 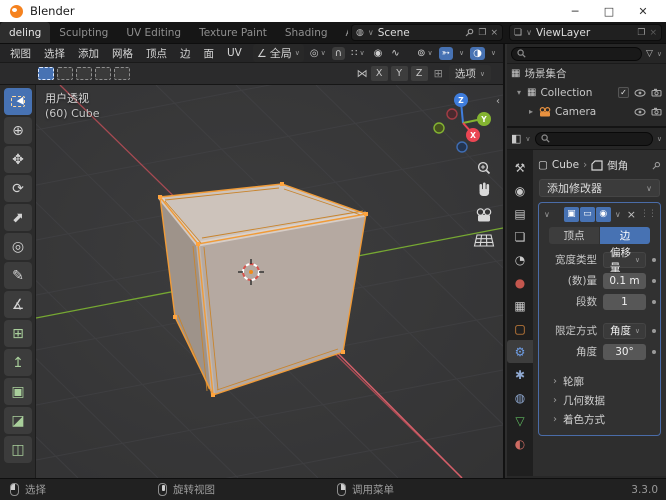 What do you see at coordinates (18, 159) in the screenshot?
I see `tool-move: ✥` at bounding box center [18, 159].